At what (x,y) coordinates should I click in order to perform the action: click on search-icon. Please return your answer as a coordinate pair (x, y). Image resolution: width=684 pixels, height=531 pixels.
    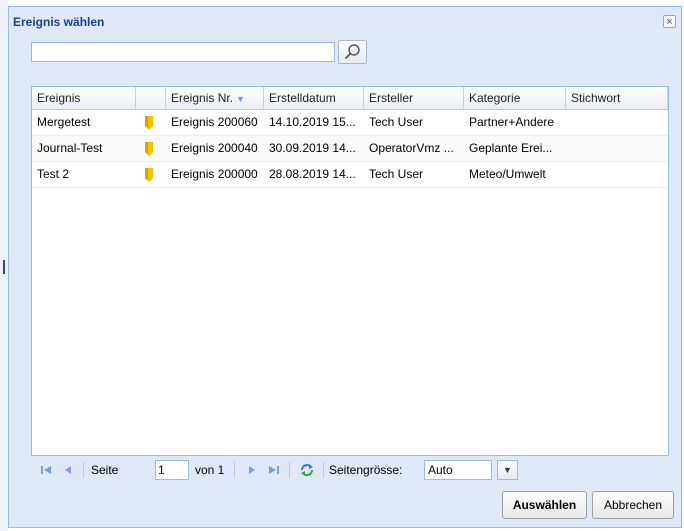
    Looking at the image, I should click on (352, 51).